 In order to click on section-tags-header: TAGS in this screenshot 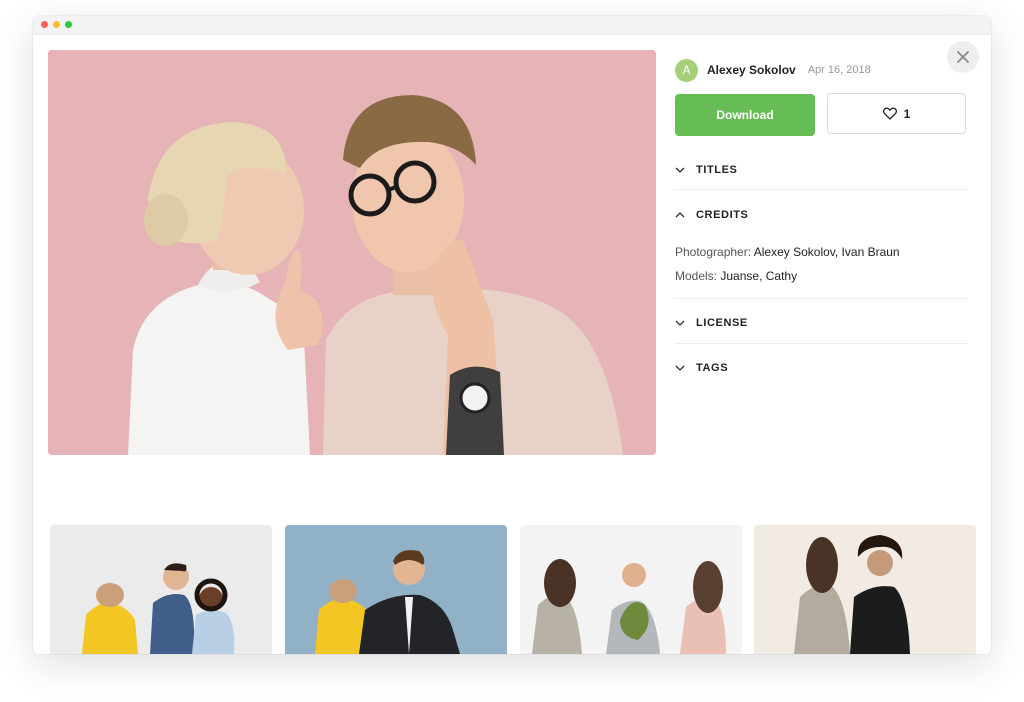, I will do `click(821, 368)`.